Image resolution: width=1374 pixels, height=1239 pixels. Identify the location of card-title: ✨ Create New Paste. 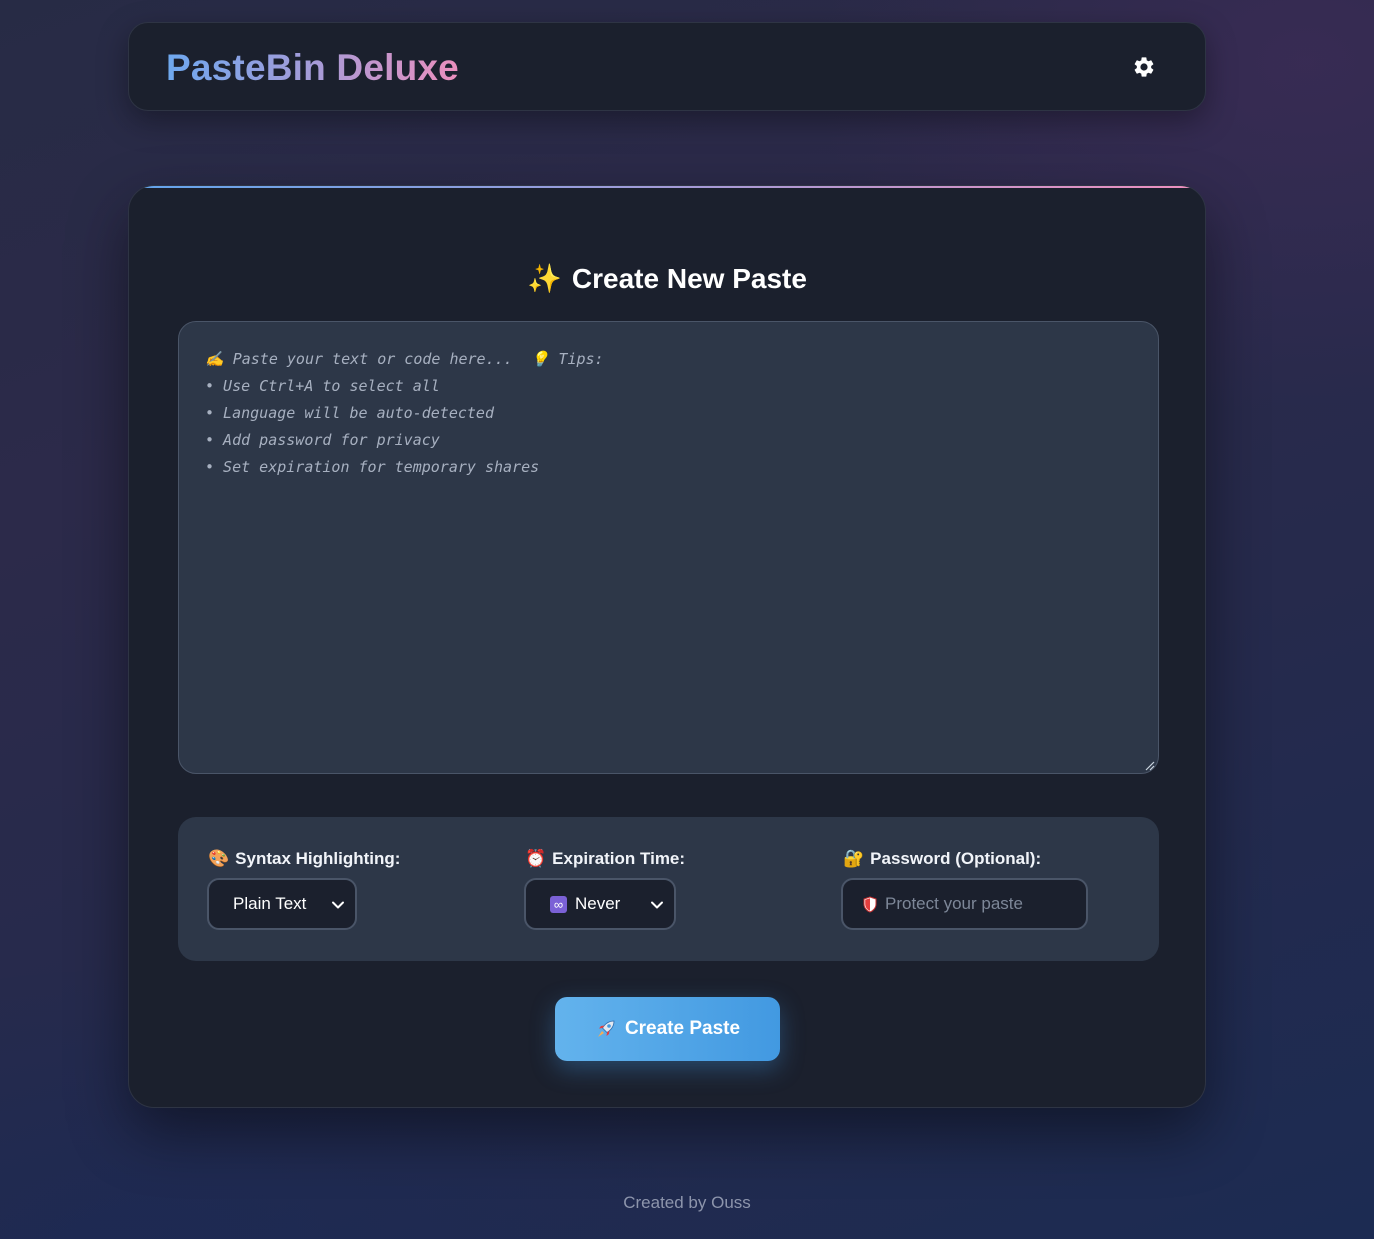
(667, 279).